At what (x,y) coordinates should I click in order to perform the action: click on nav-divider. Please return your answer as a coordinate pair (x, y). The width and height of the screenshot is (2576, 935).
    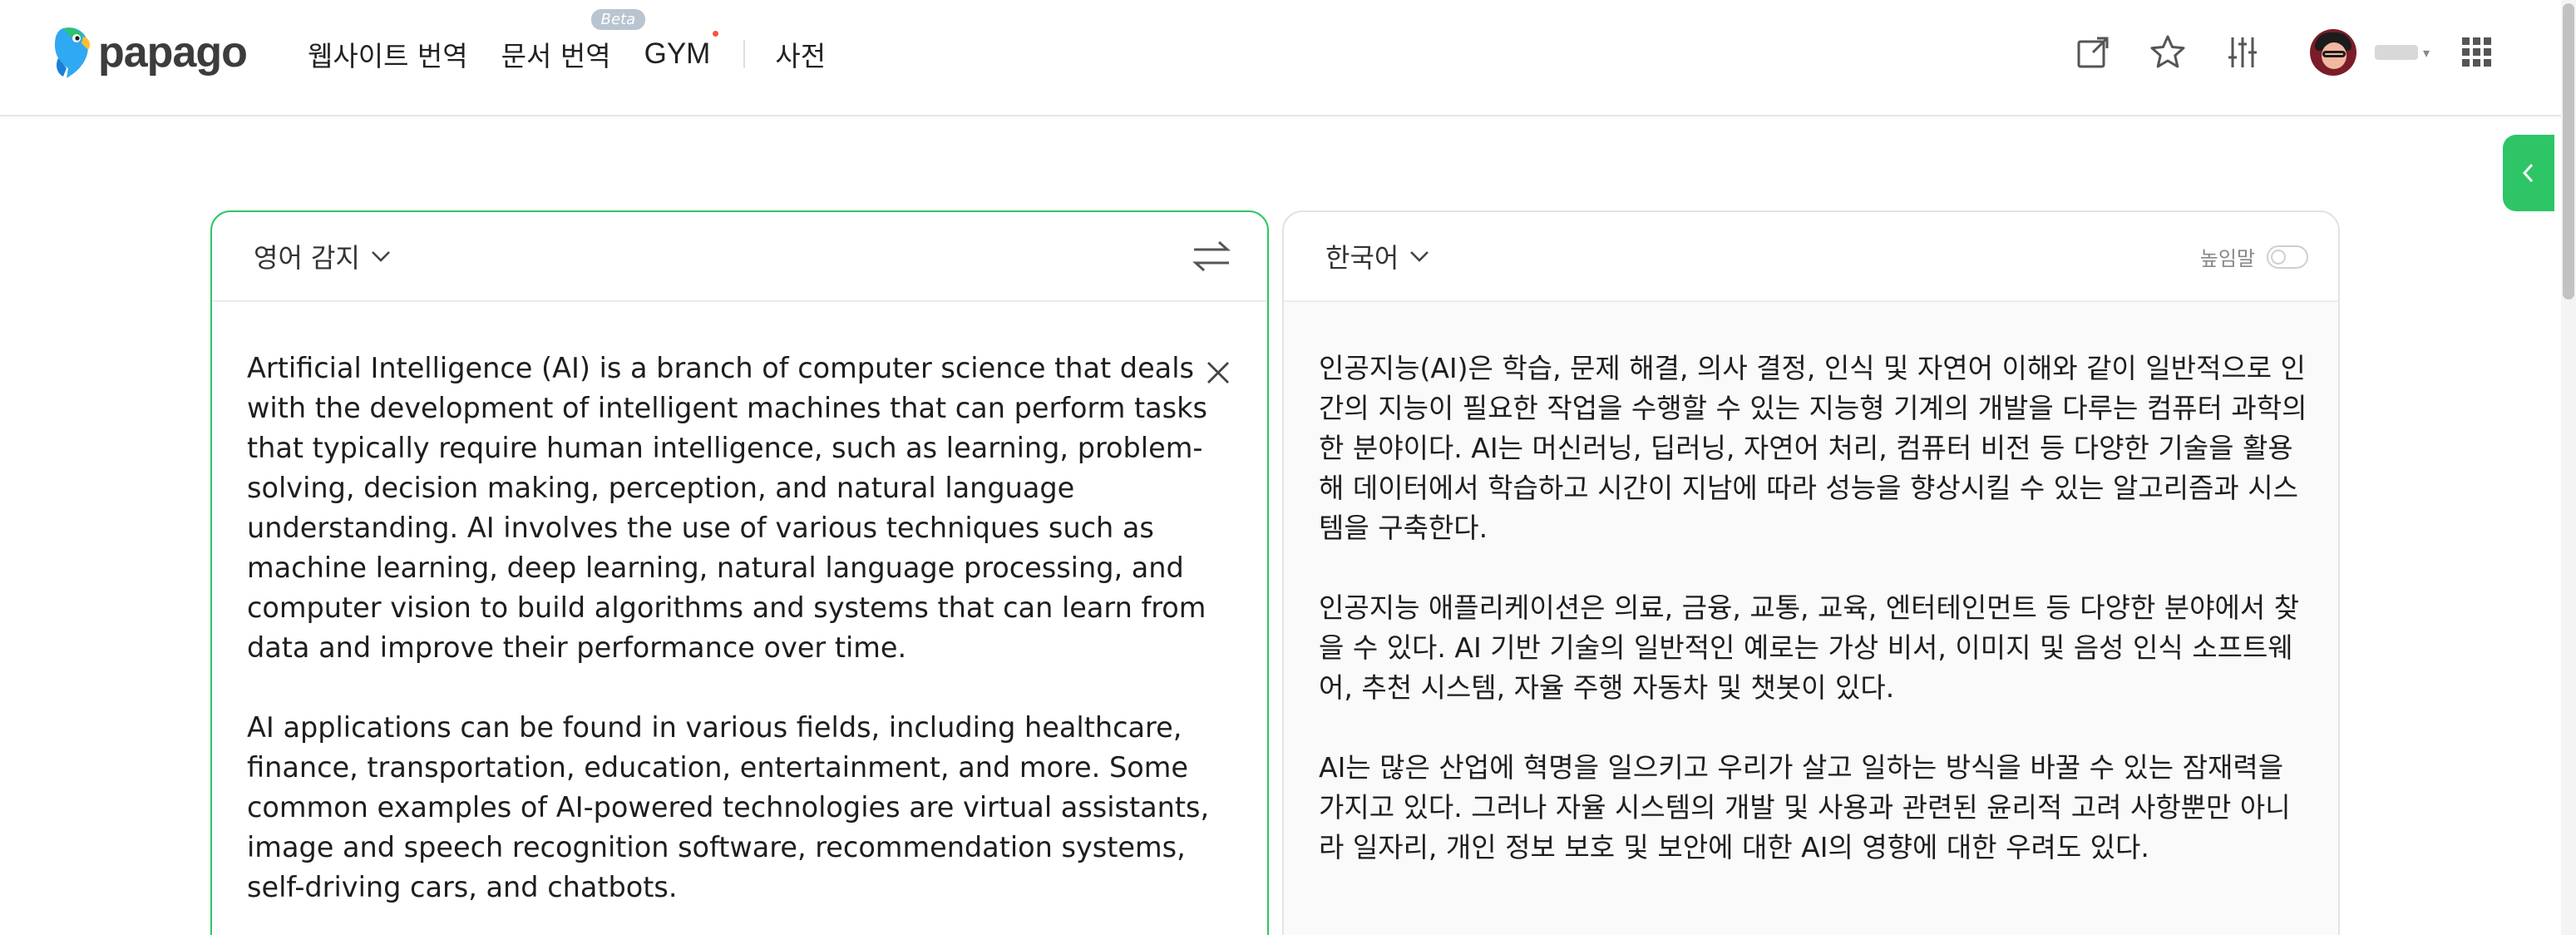
    Looking at the image, I should click on (744, 54).